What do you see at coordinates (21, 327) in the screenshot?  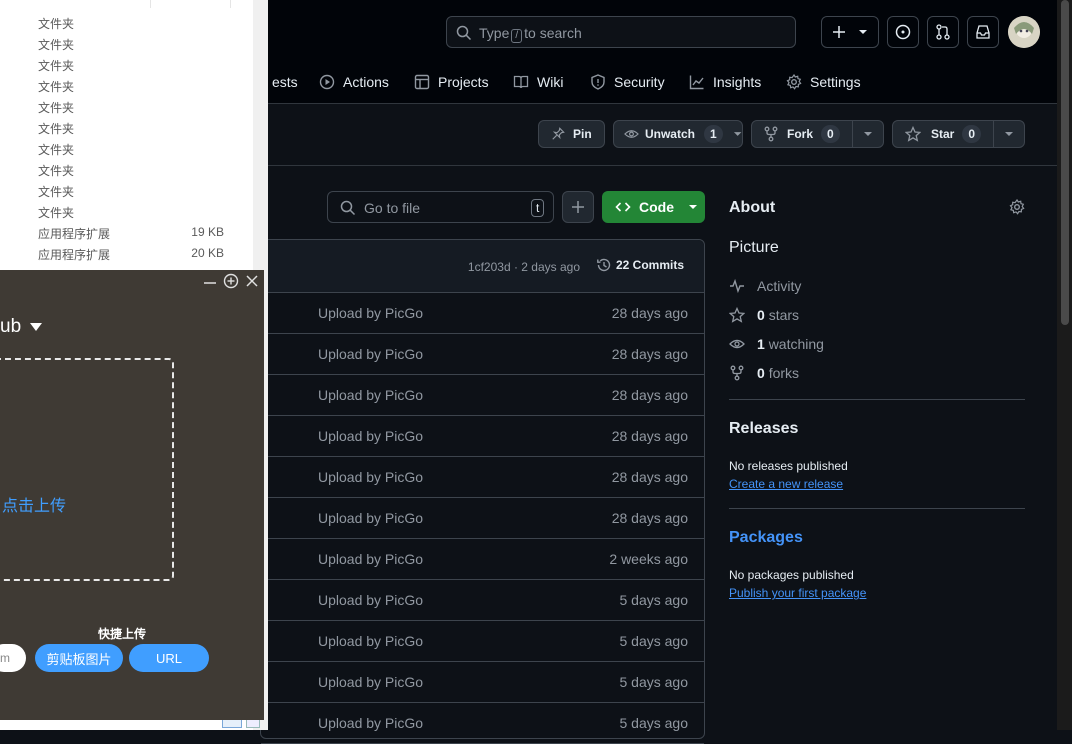 I see `uploader-selector: ub` at bounding box center [21, 327].